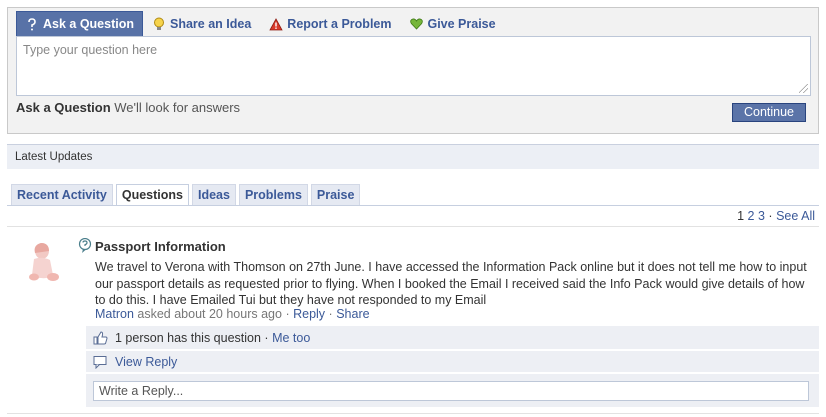 Image resolution: width=826 pixels, height=417 pixels. Describe the element at coordinates (32, 24) in the screenshot. I see `question-icon` at that location.